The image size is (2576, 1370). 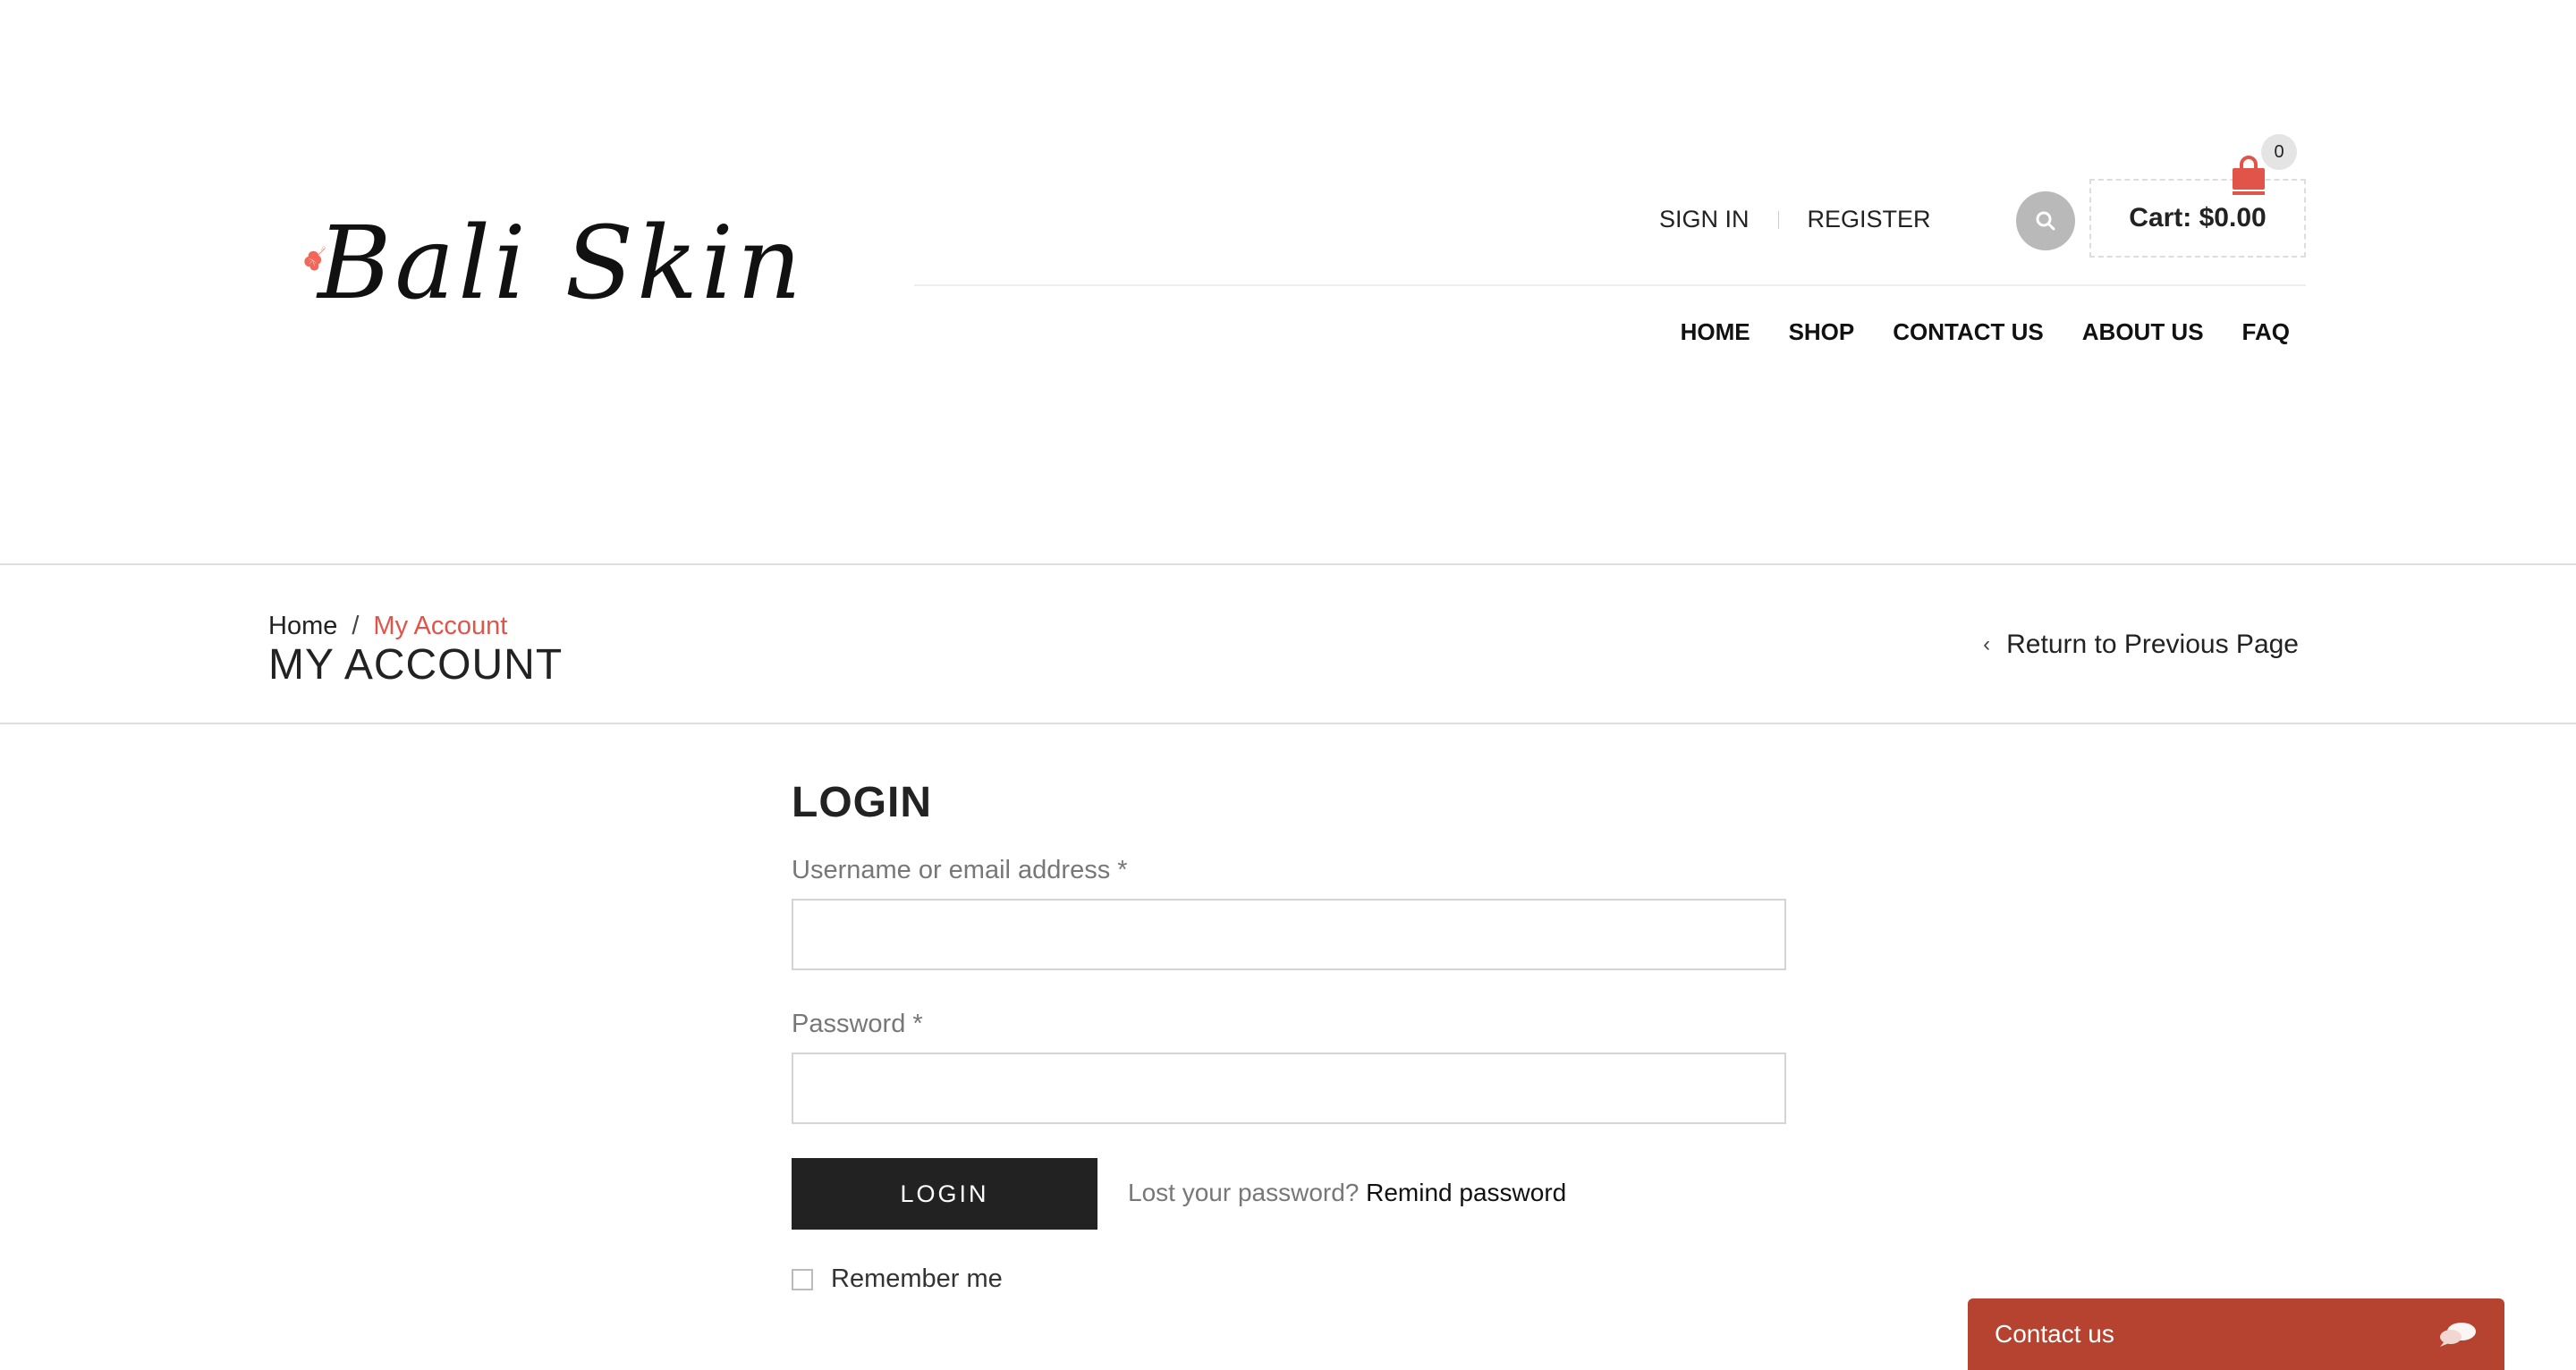 I want to click on login-button: LOGIN, so click(x=944, y=1194).